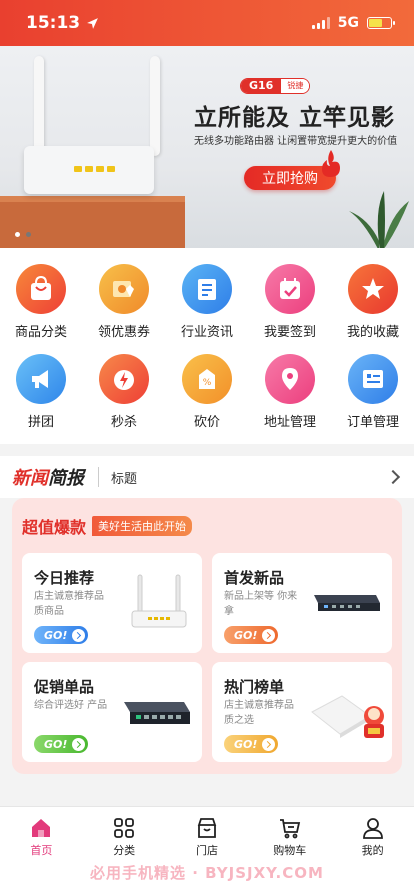 The image size is (414, 896). I want to click on tab-label: 门店, so click(206, 850).